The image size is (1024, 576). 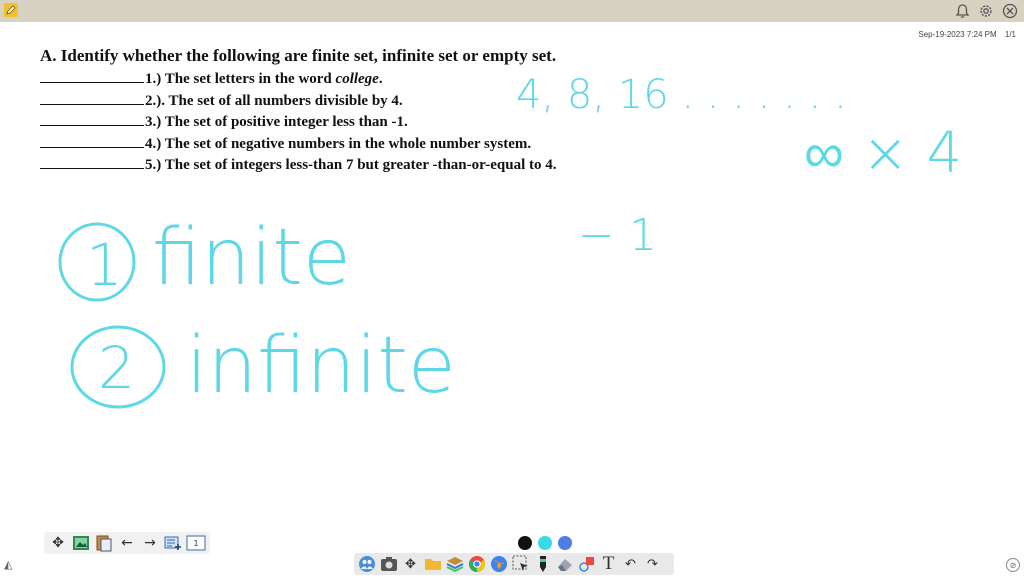 What do you see at coordinates (173, 543) in the screenshot?
I see `add-page-icon` at bounding box center [173, 543].